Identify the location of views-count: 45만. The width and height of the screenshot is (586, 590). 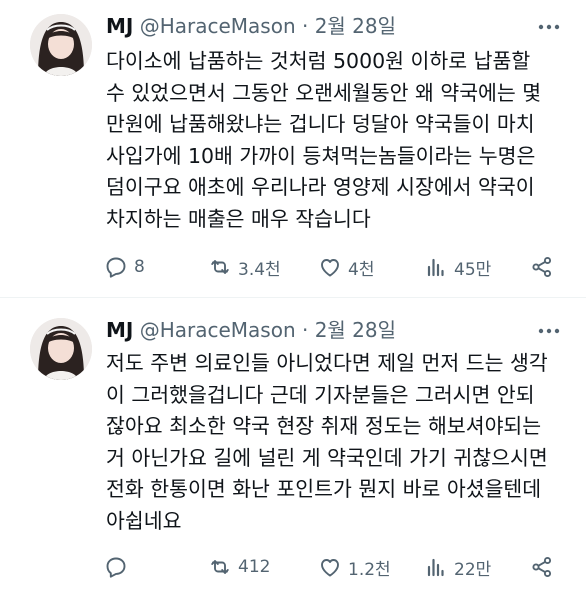
(473, 269).